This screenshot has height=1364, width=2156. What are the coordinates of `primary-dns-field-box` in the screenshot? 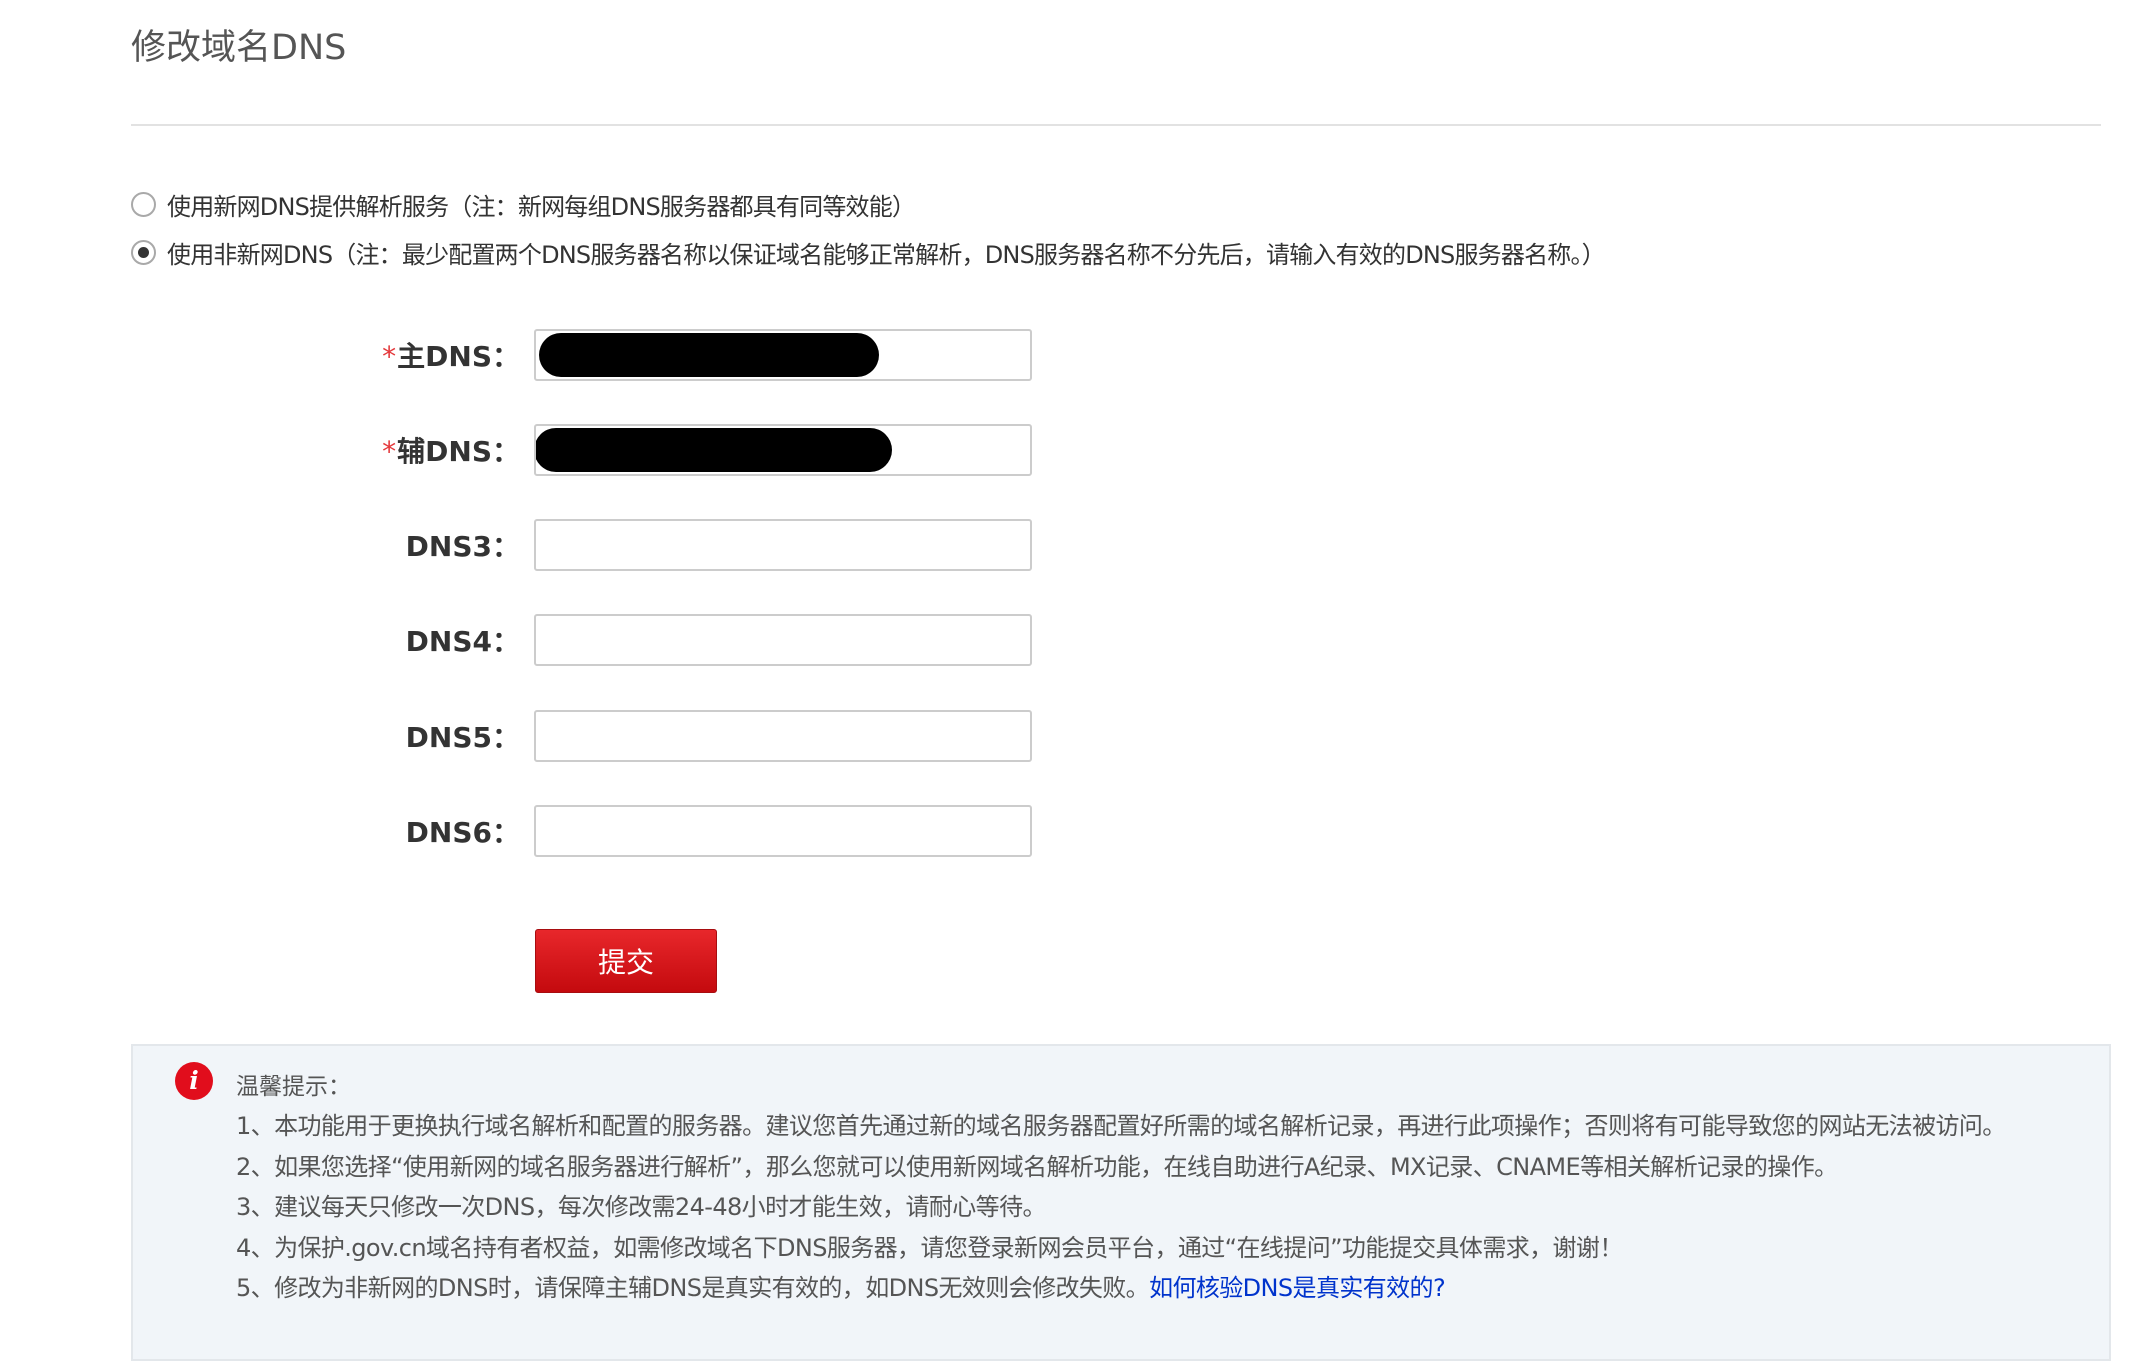 It's located at (783, 355).